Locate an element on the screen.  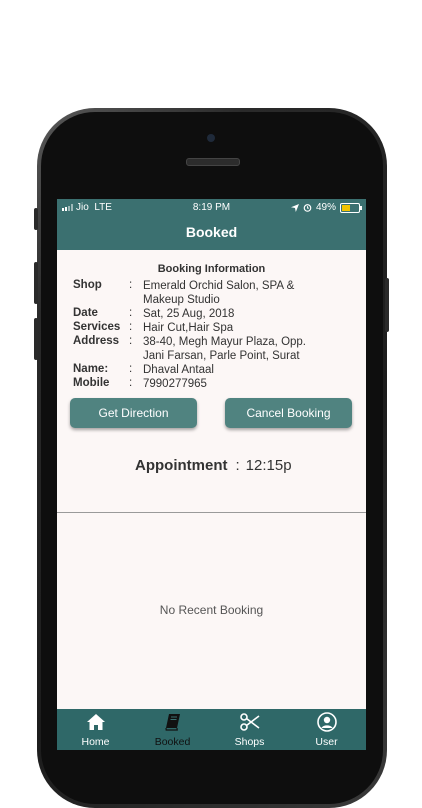
page-title: Booked is located at coordinates (211, 232).